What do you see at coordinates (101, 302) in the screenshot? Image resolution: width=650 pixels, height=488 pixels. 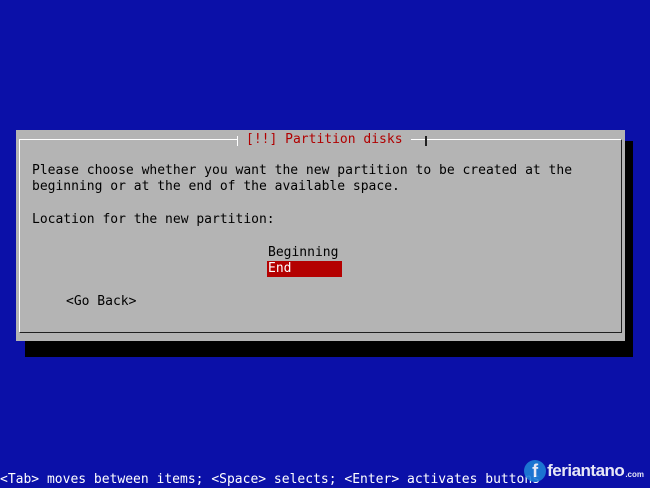 I see `go-back-button: <Go Back>` at bounding box center [101, 302].